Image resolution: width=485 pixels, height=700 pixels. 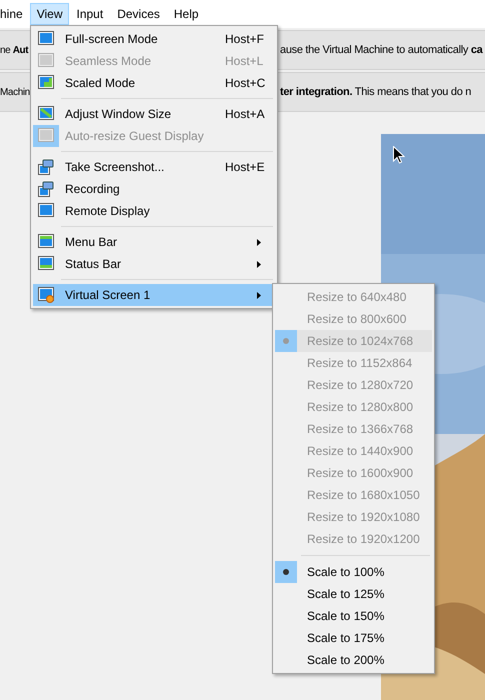 I want to click on notice-text: ter integration. This means that you do n, so click(x=376, y=92).